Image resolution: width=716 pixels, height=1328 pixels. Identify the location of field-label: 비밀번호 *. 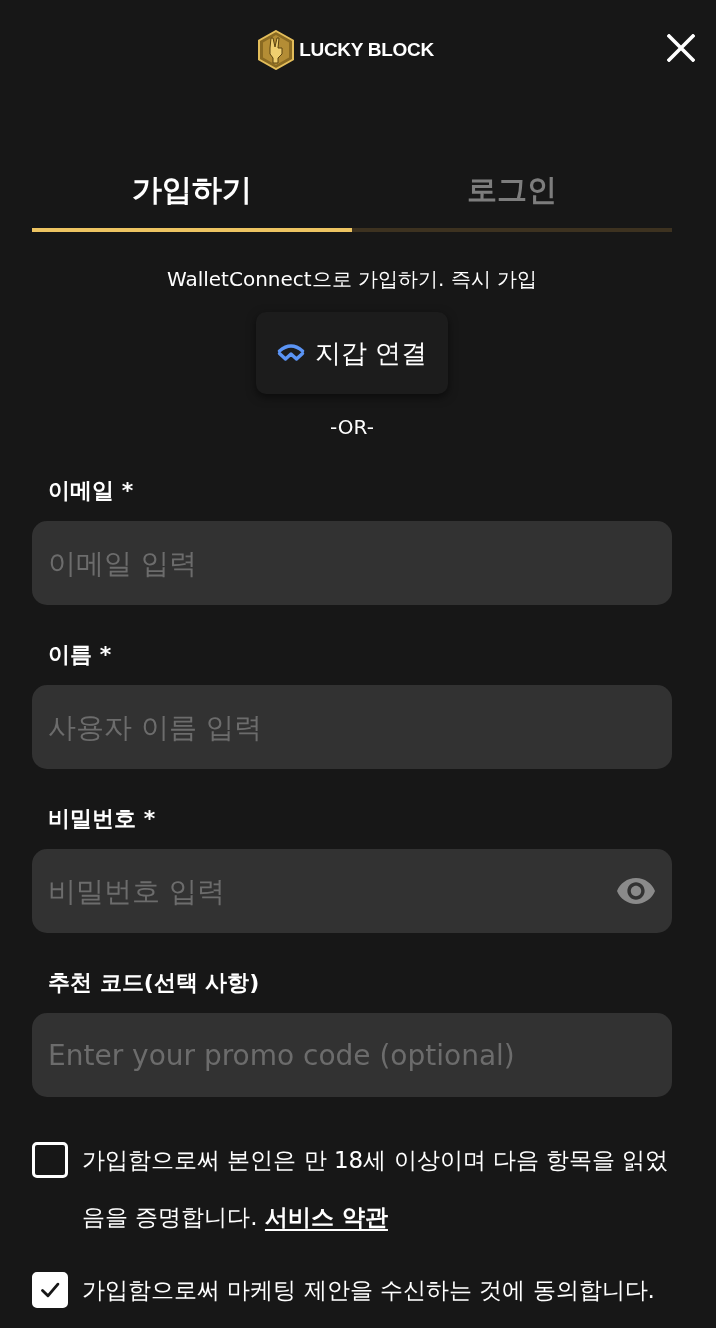
(101, 819).